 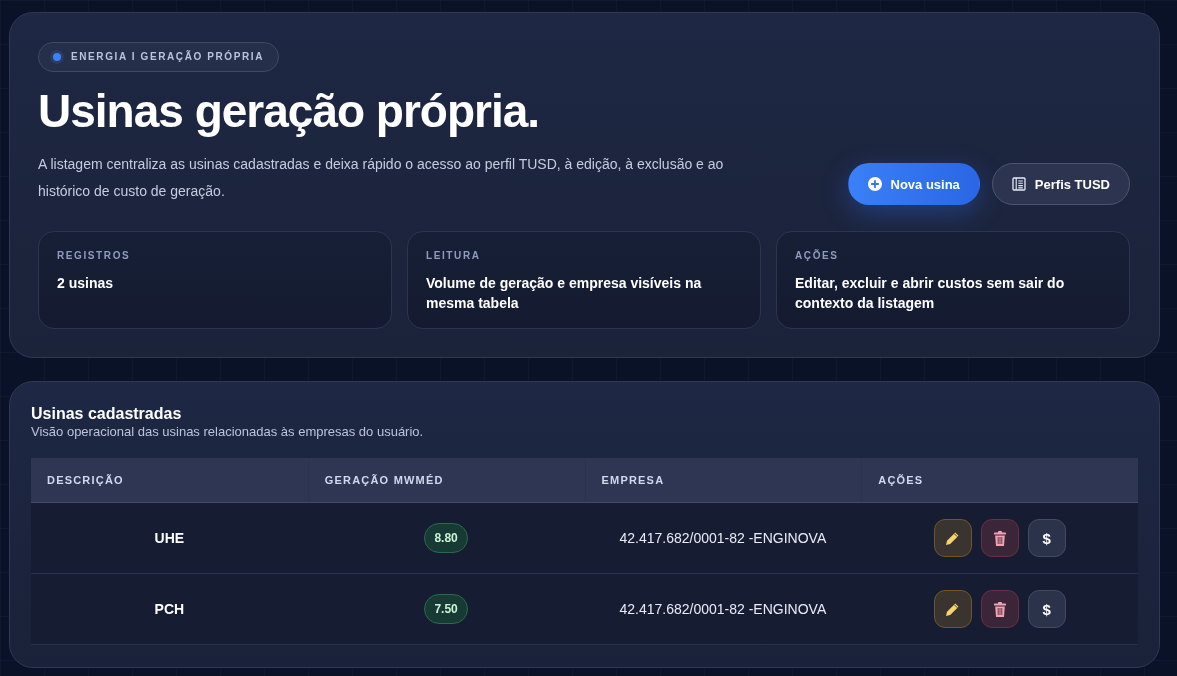 I want to click on section-title: Usinas cadastradas, so click(x=107, y=414).